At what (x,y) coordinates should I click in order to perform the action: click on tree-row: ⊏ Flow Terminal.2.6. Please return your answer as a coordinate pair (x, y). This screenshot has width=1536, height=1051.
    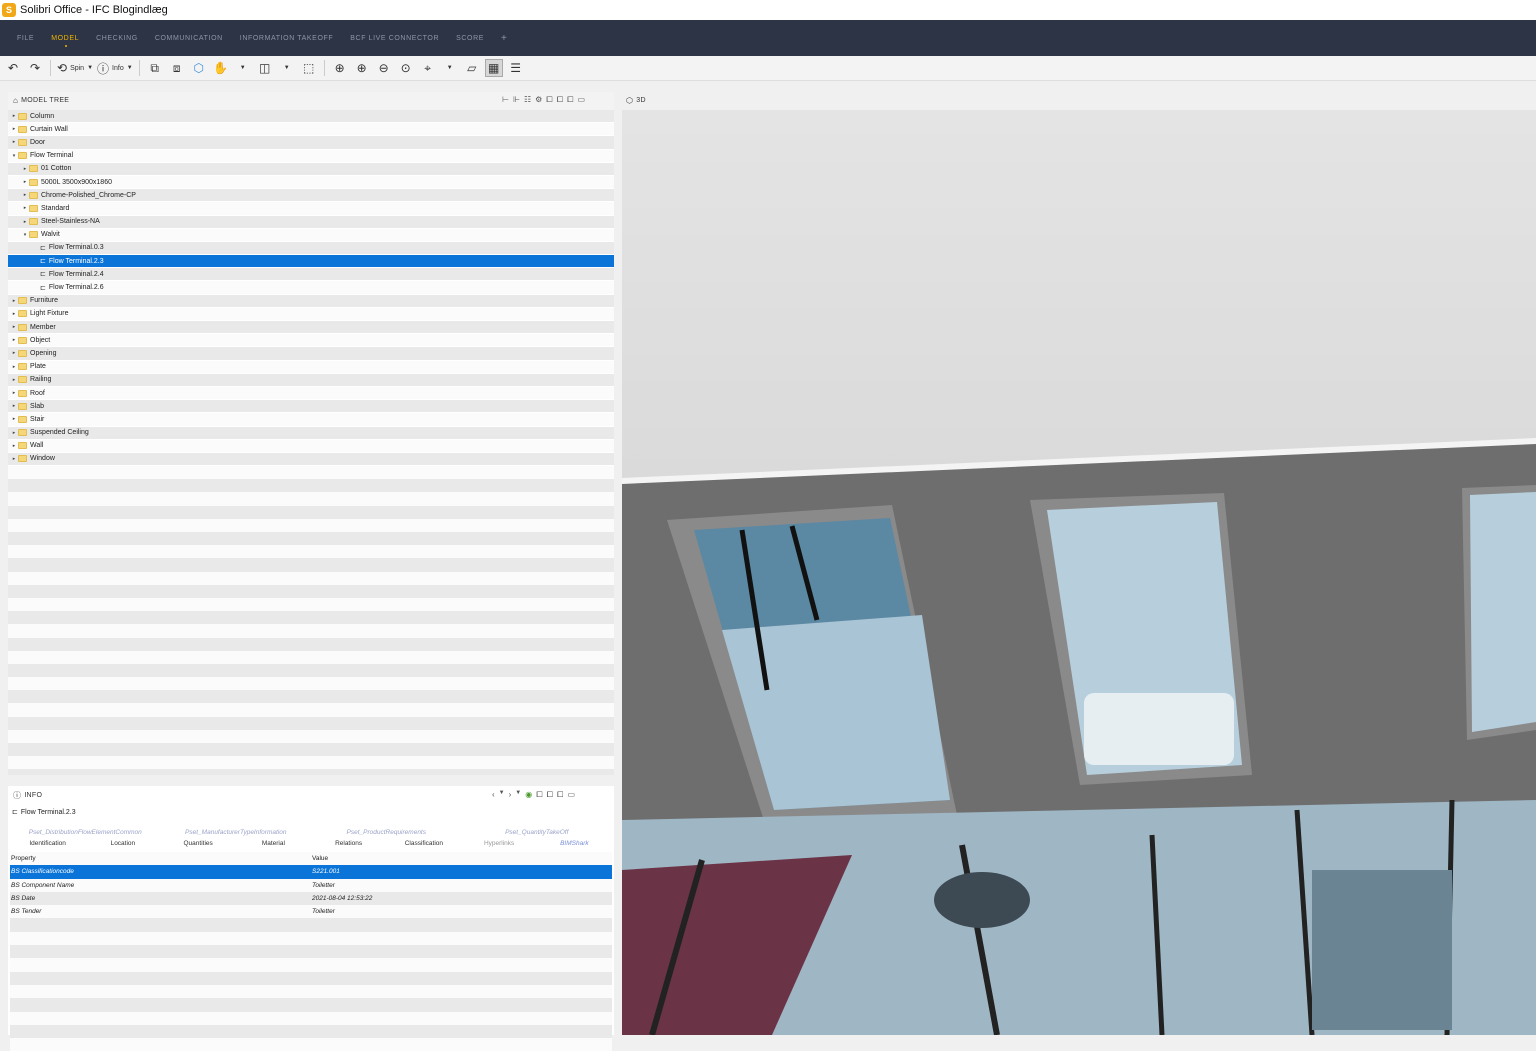
    Looking at the image, I should click on (311, 288).